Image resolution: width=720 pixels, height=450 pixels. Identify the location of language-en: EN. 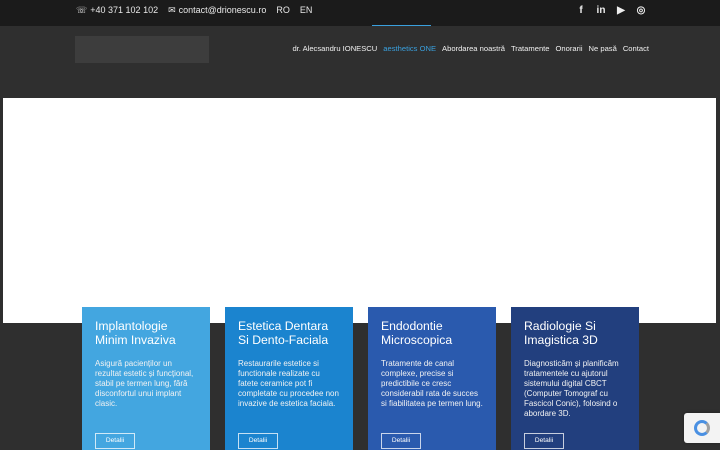
(306, 10).